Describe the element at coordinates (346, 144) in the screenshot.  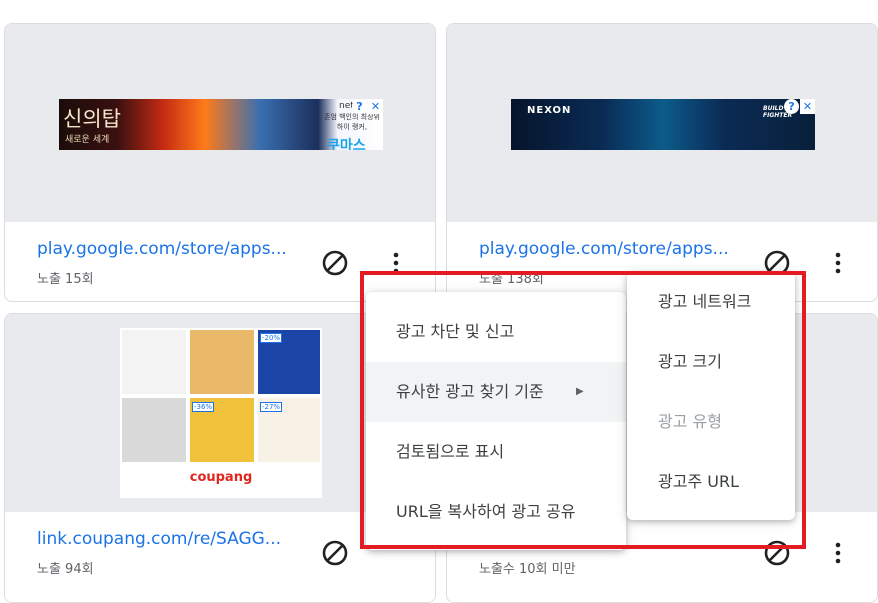
I see `ad-bottom-text: 쿠마스 헤니` at that location.